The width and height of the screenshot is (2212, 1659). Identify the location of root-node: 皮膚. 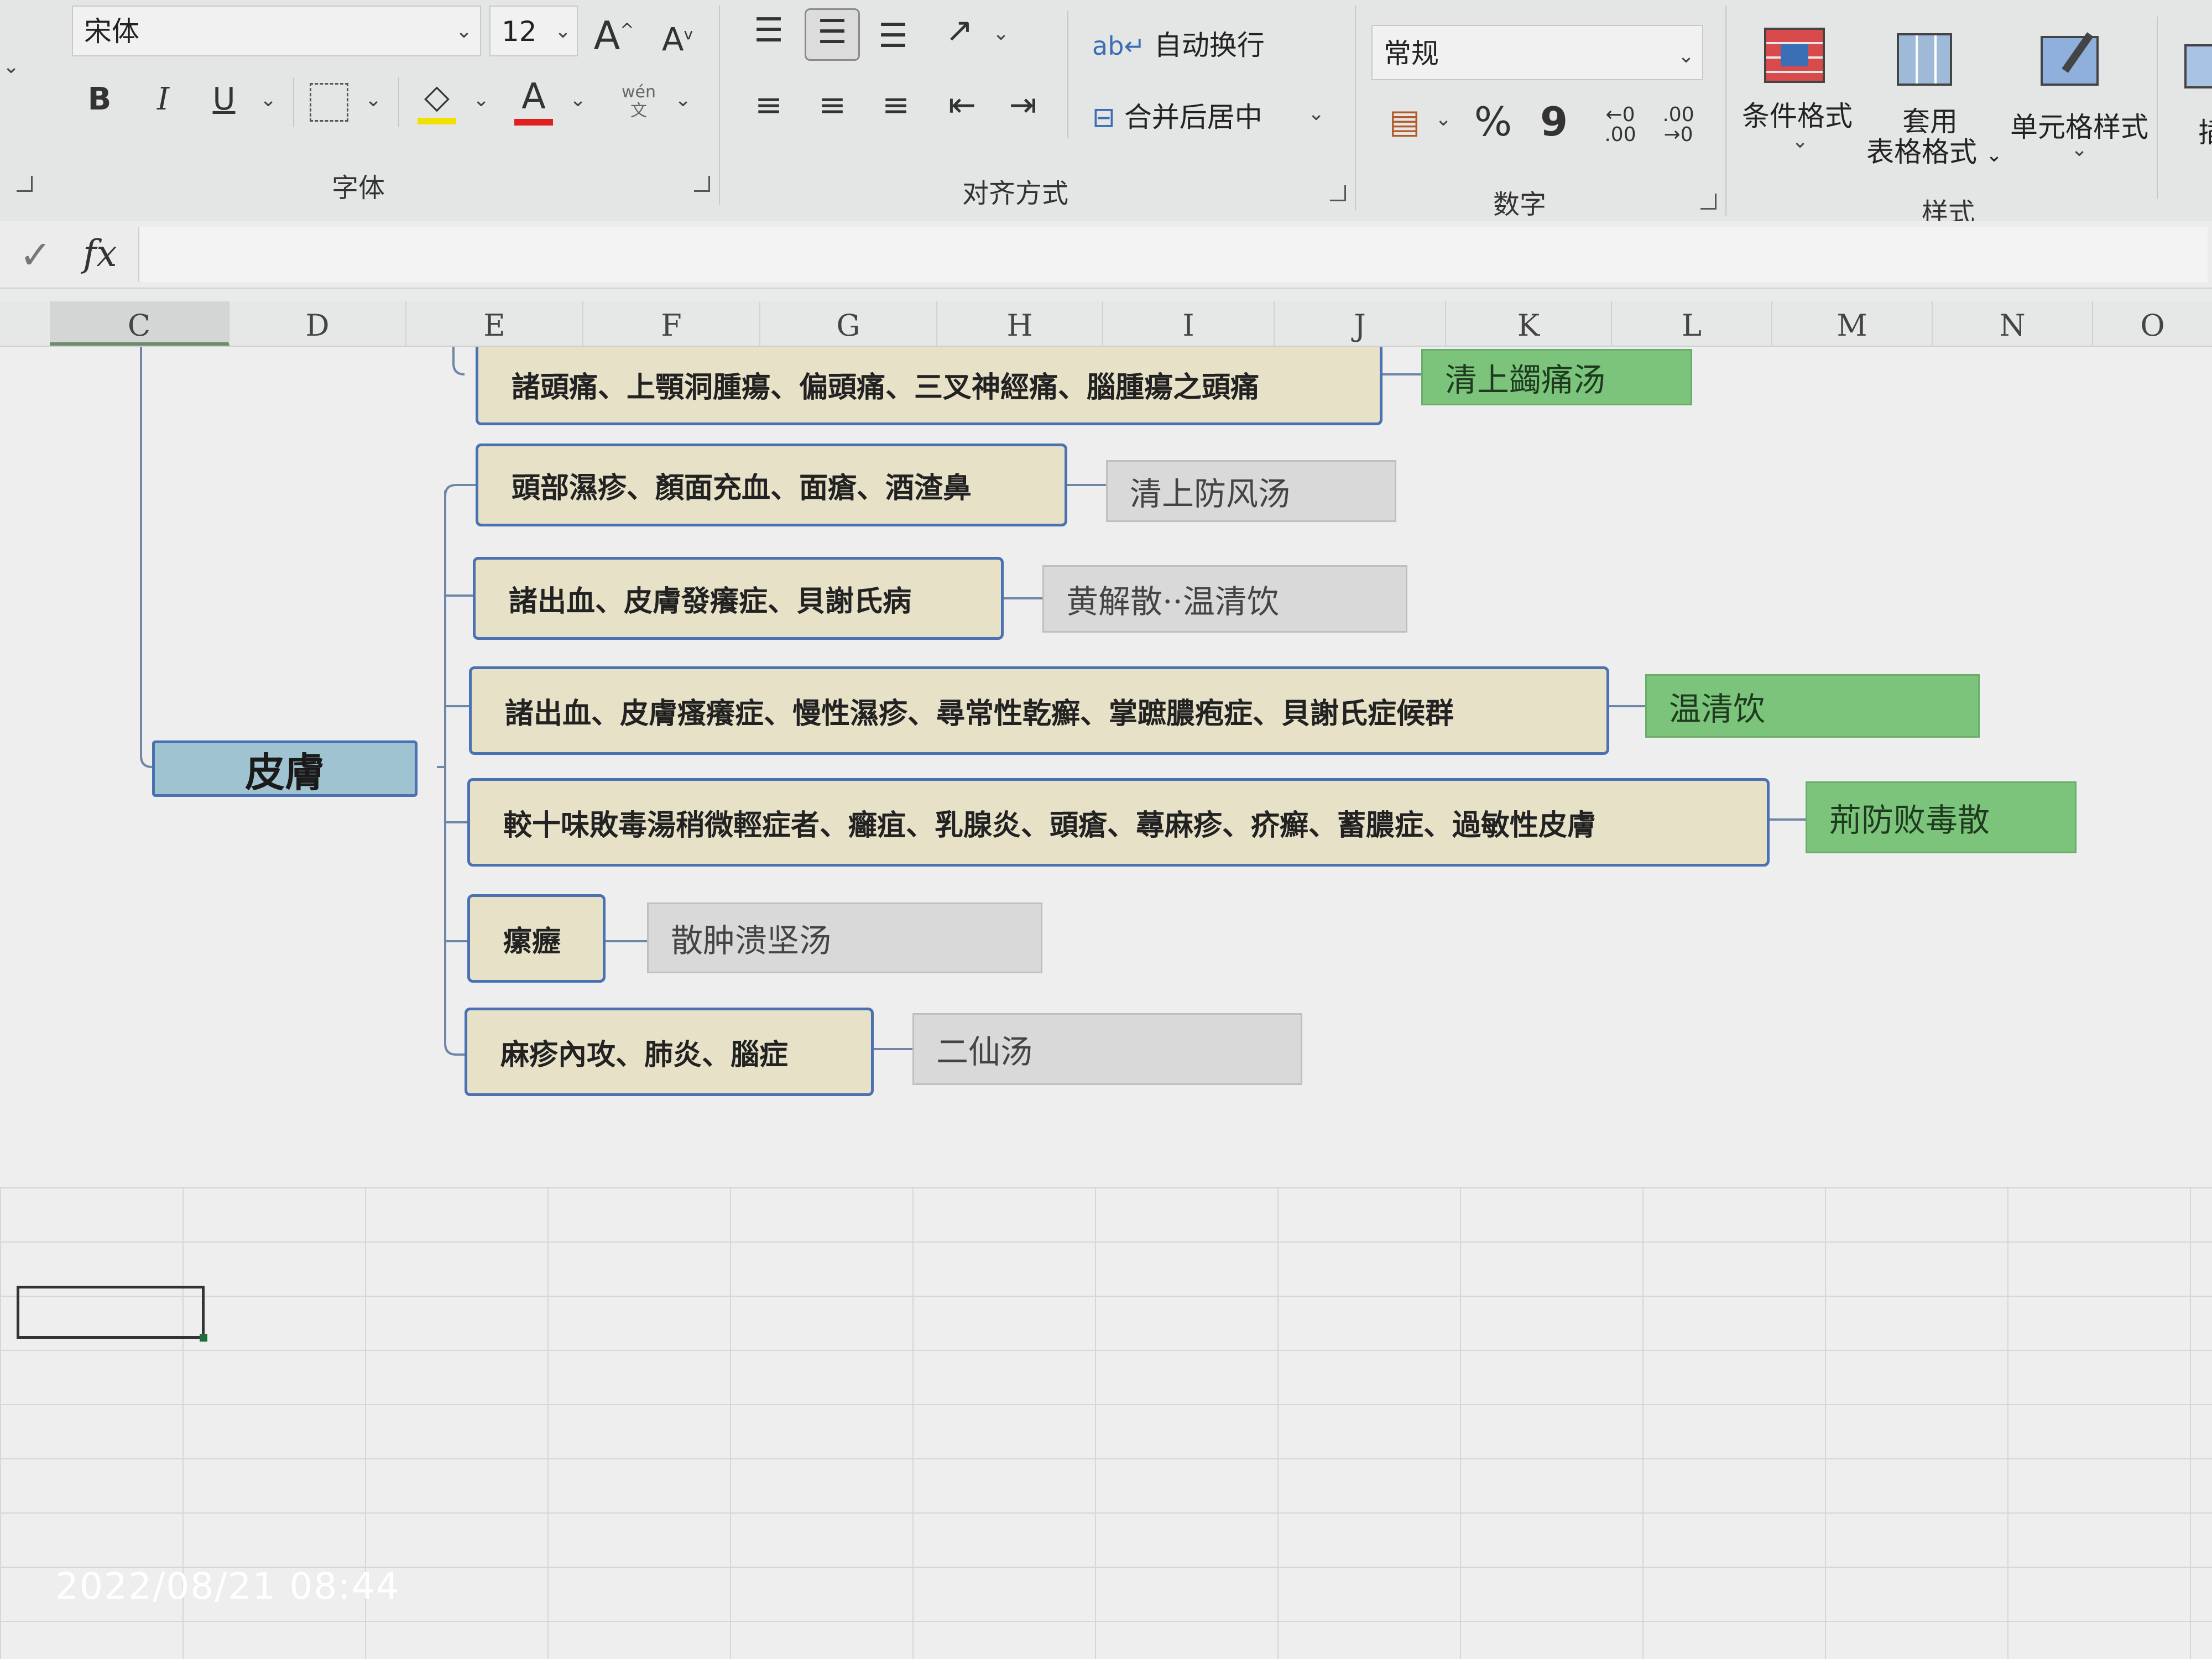
(285, 769).